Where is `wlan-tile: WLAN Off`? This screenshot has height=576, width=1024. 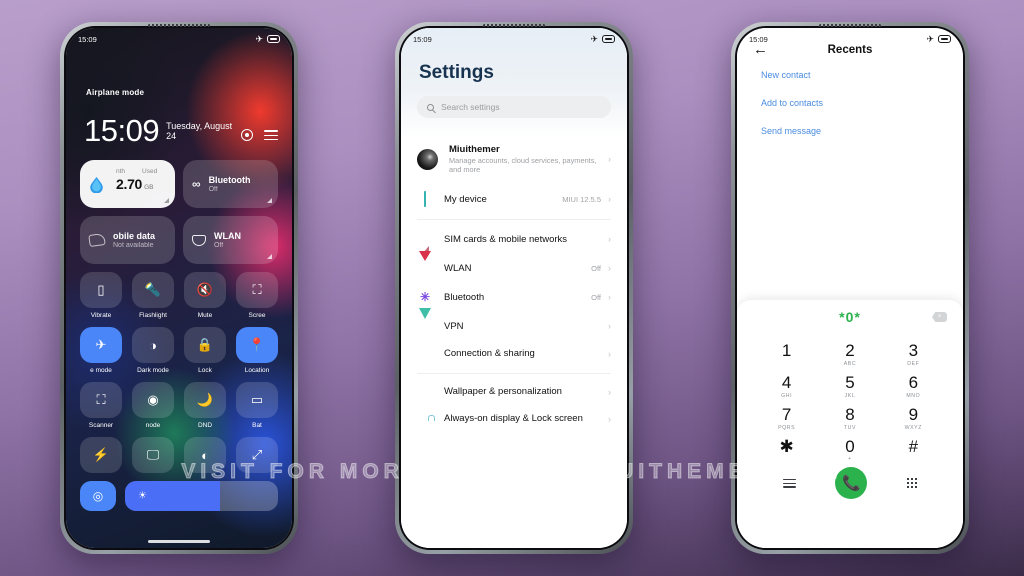
wlan-tile: WLAN Off is located at coordinates (230, 240).